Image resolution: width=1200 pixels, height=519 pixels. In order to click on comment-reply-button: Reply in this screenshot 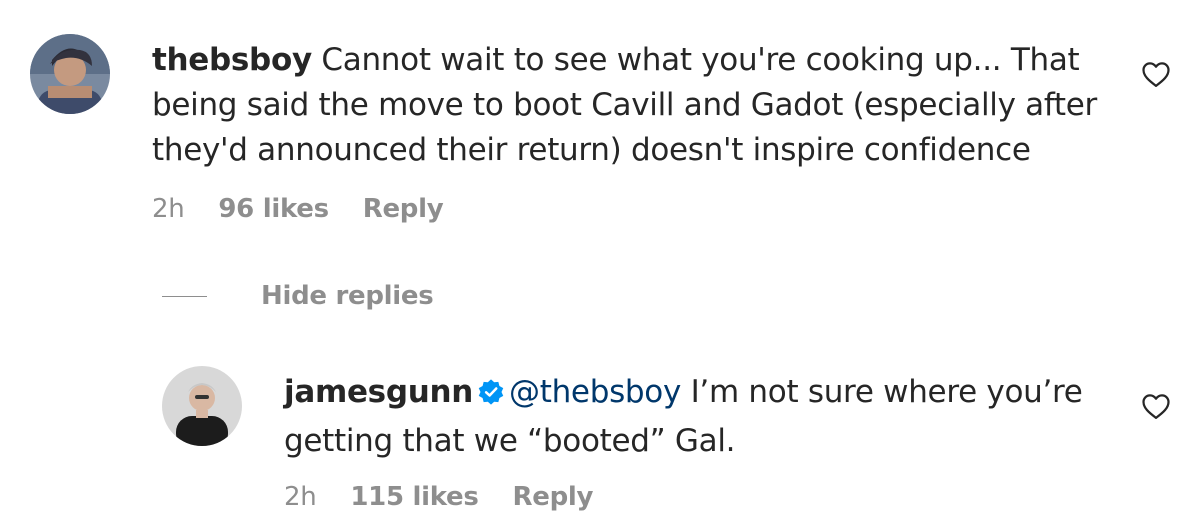, I will do `click(403, 209)`.